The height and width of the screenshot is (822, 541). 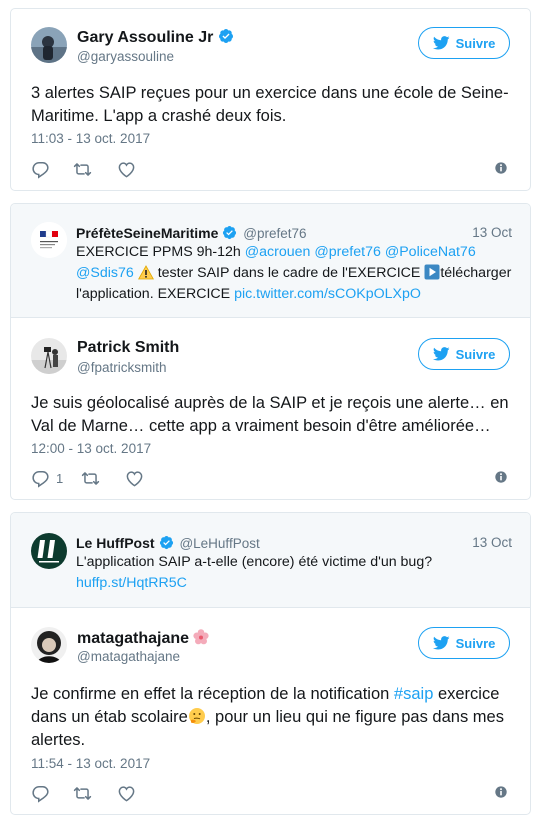 What do you see at coordinates (270, 651) in the screenshot?
I see `tweet-header: matagathajane @matagathajane Suivre` at bounding box center [270, 651].